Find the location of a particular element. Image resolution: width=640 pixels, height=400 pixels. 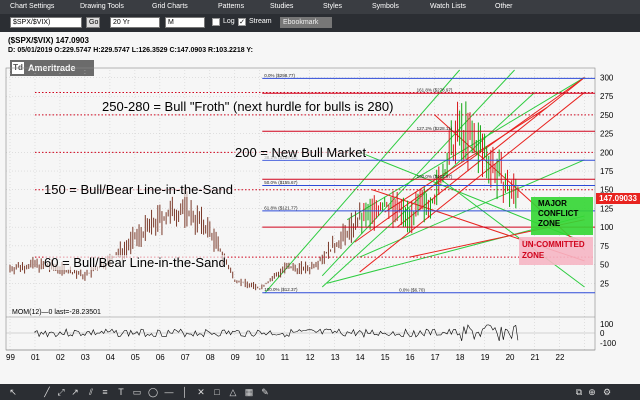

momentum-panel: 1000-100 is located at coordinates (311, 332).